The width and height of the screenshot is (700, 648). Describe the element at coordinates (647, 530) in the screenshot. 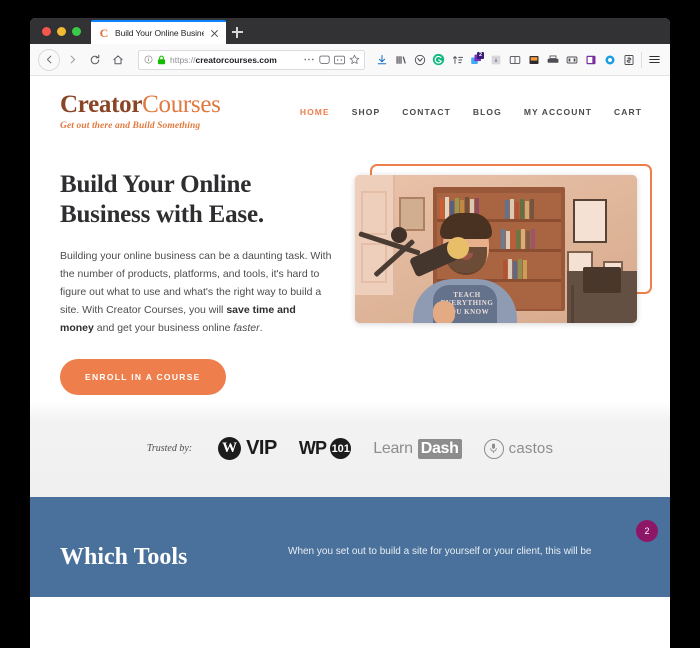

I see `status-badge: 2` at that location.